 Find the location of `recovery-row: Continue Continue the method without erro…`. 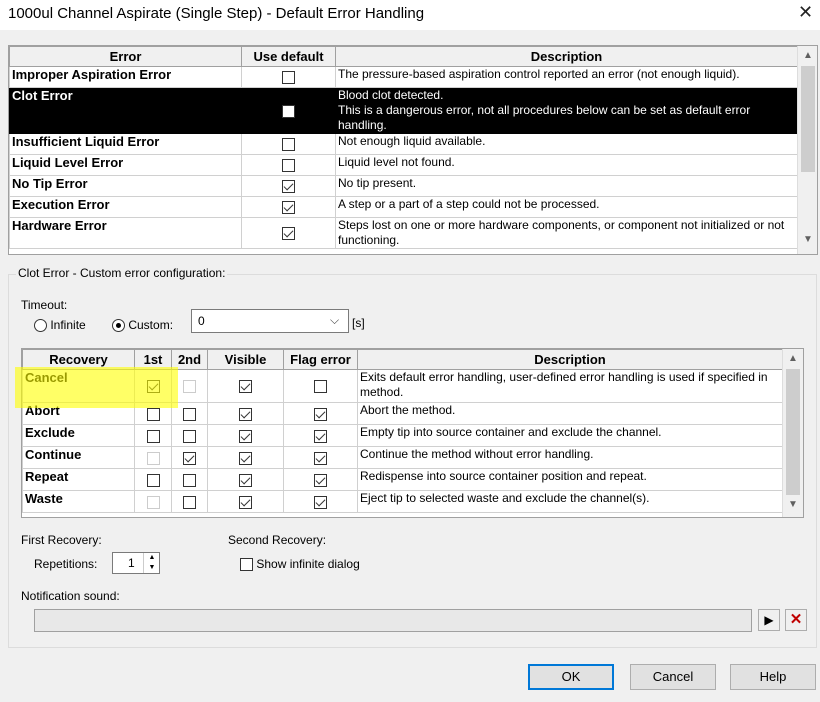

recovery-row: Continue Continue the method without erro… is located at coordinates (402, 457).